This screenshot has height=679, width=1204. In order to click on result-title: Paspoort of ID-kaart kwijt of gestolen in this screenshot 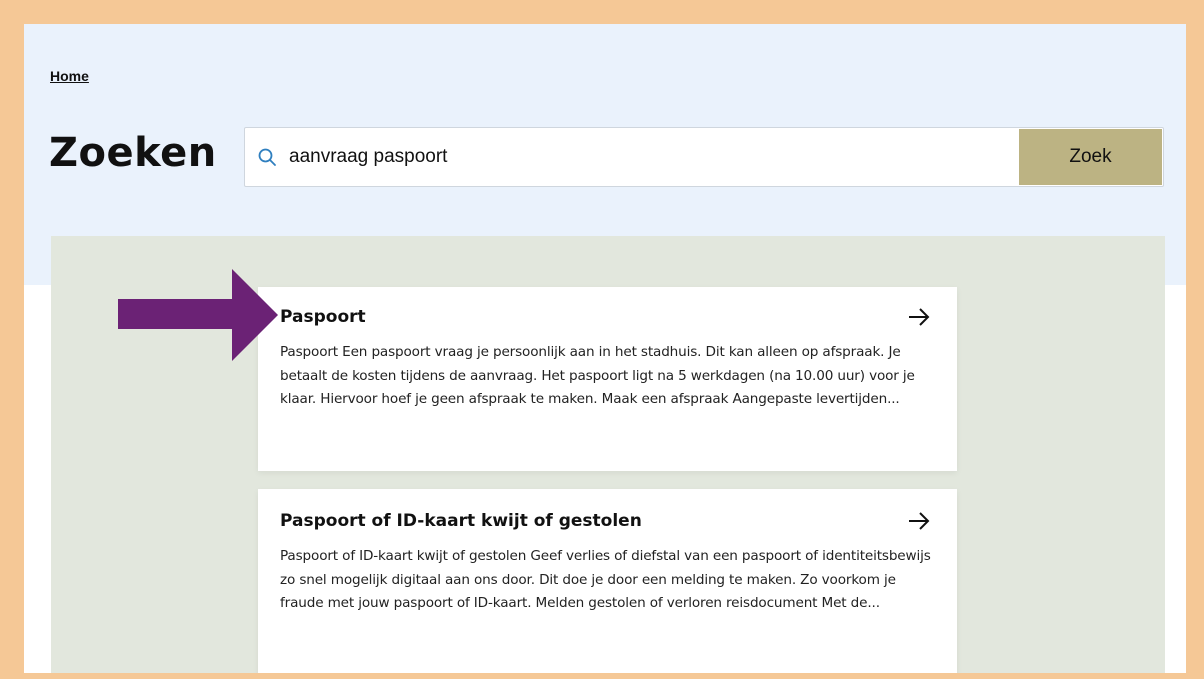, I will do `click(606, 521)`.